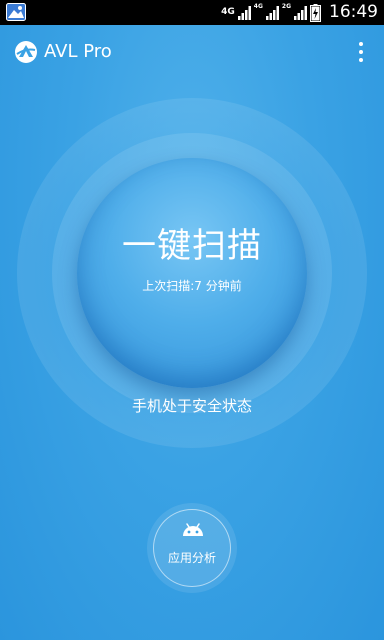 Image resolution: width=384 pixels, height=640 pixels. What do you see at coordinates (191, 406) in the screenshot?
I see `security-status-message: 手机处于安全状态` at bounding box center [191, 406].